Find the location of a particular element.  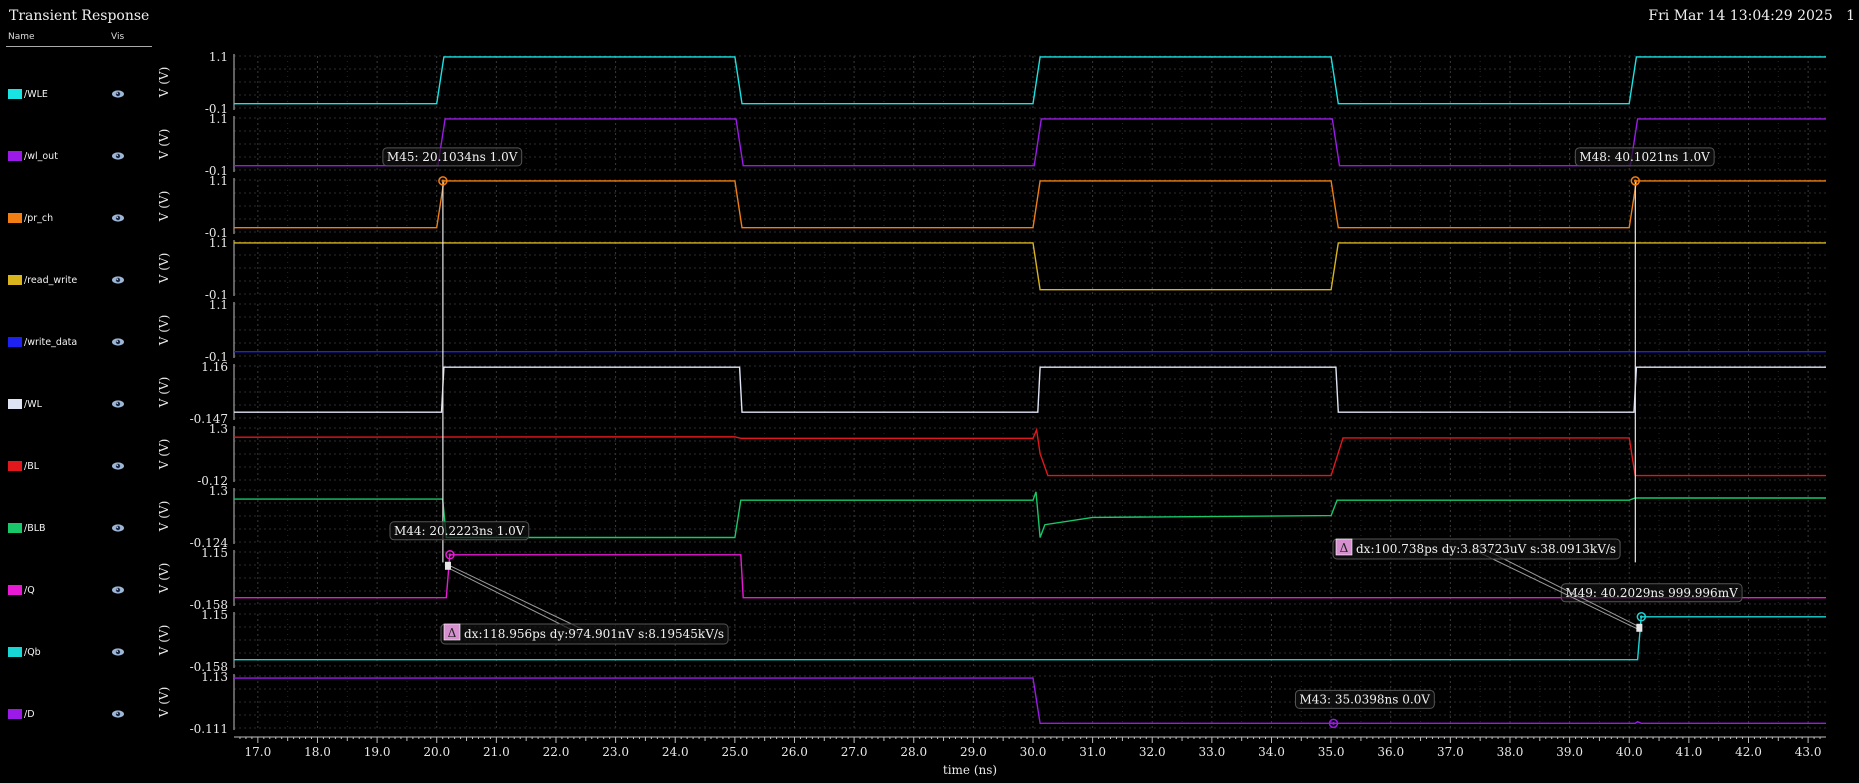

x-tick-label: 36.0 is located at coordinates (1390, 752).